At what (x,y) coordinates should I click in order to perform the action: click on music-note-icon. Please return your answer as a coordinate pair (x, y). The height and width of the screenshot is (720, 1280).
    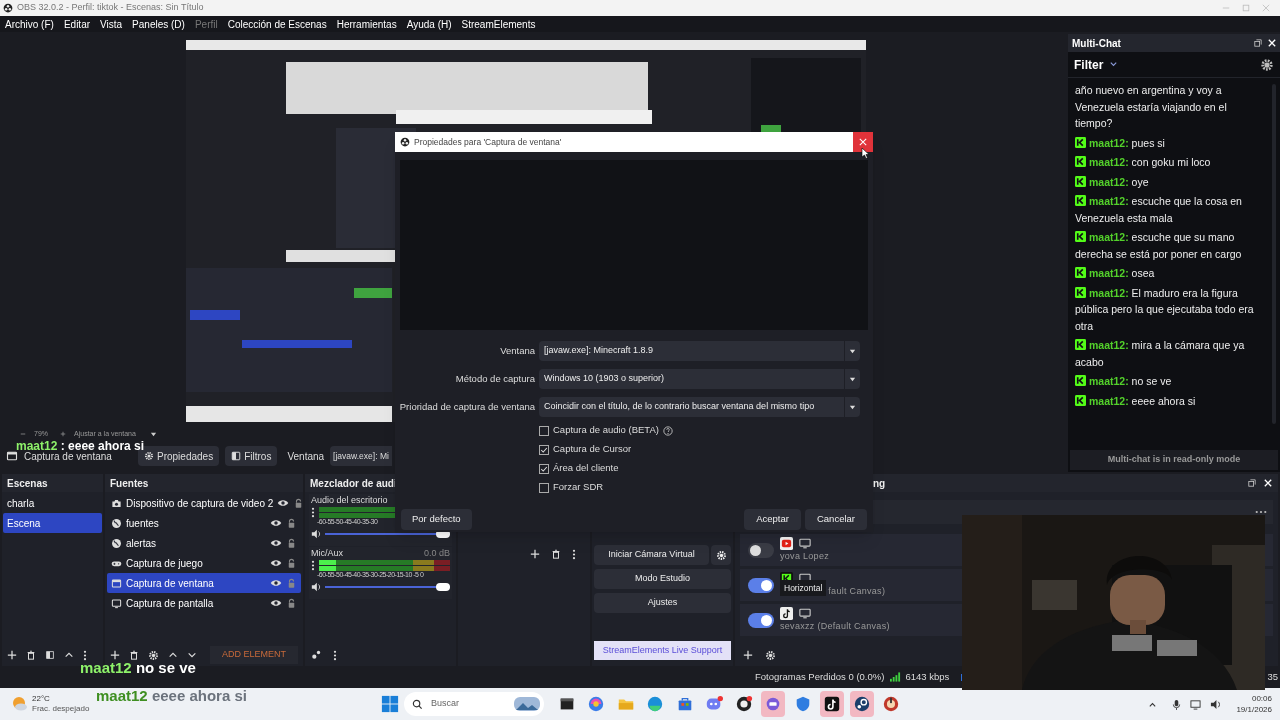
    Looking at the image, I should click on (832, 704).